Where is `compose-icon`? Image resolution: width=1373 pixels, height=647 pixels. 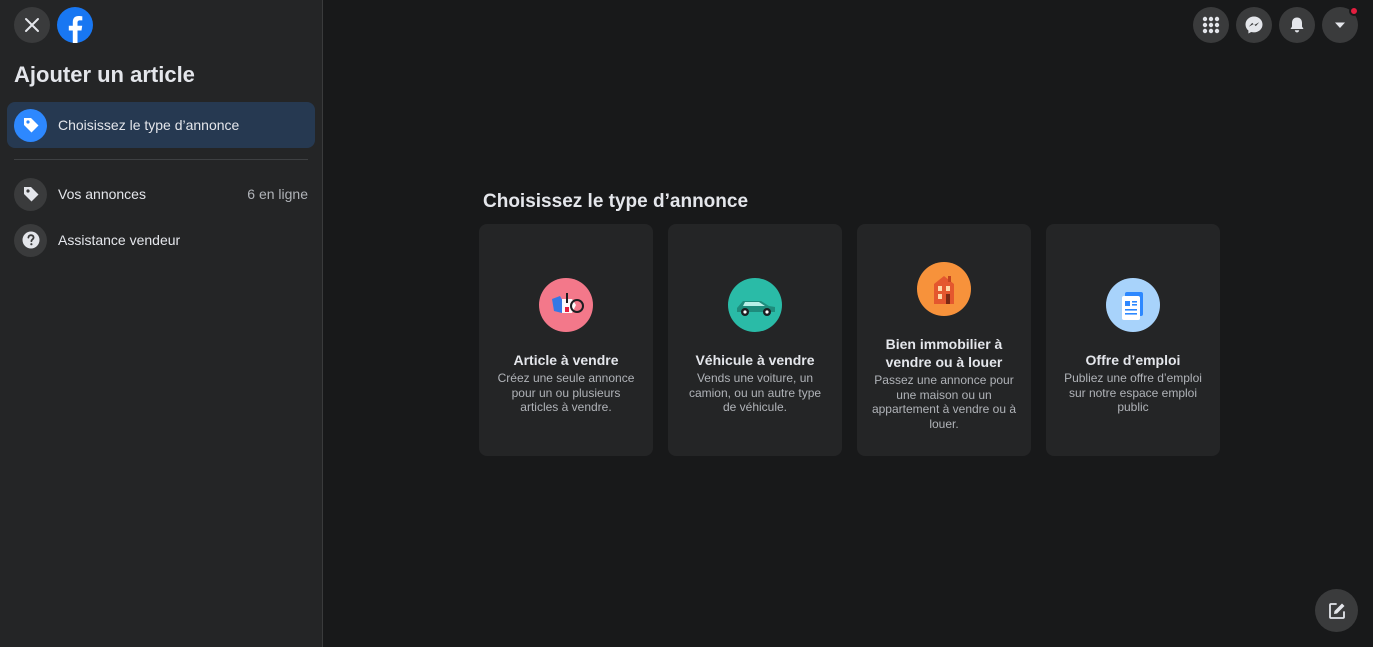
compose-icon is located at coordinates (1336, 610).